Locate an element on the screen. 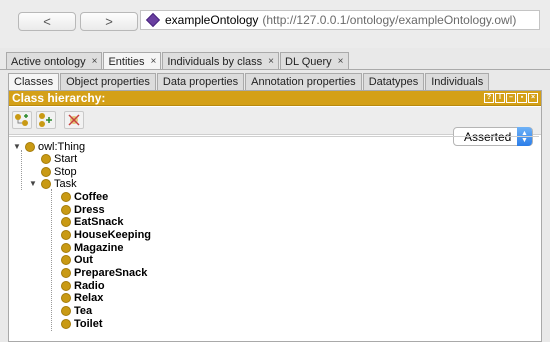  class-label: EatSnack is located at coordinates (99, 221).